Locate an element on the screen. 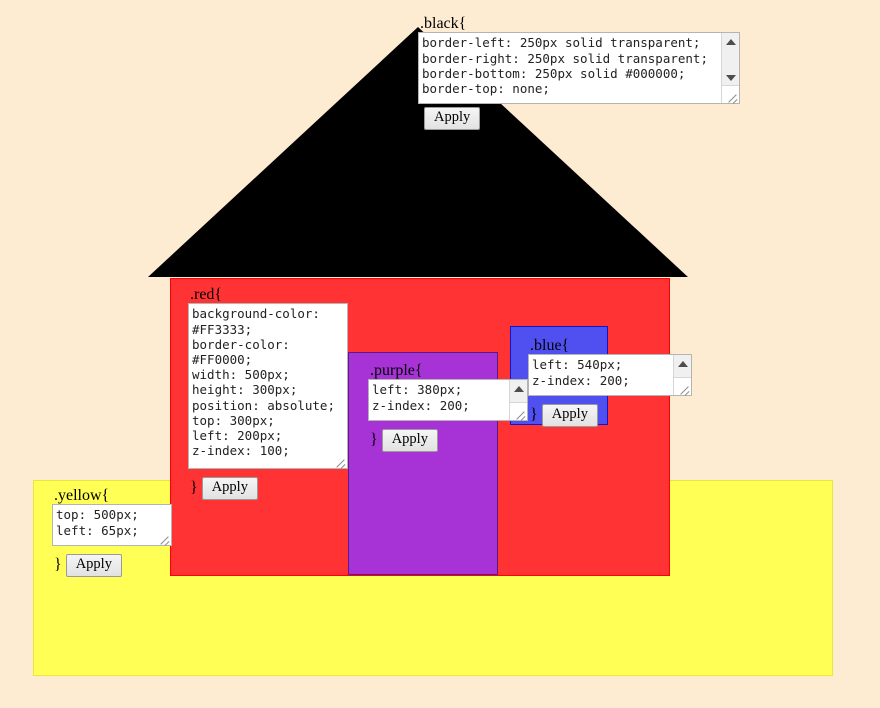  textarea-wrap-black is located at coordinates (579, 68).